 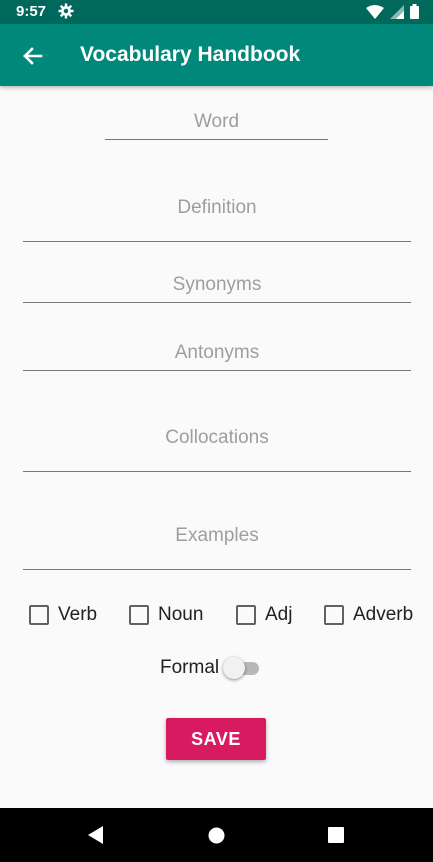 I want to click on synonyms-field: Synonyms, so click(x=217, y=284).